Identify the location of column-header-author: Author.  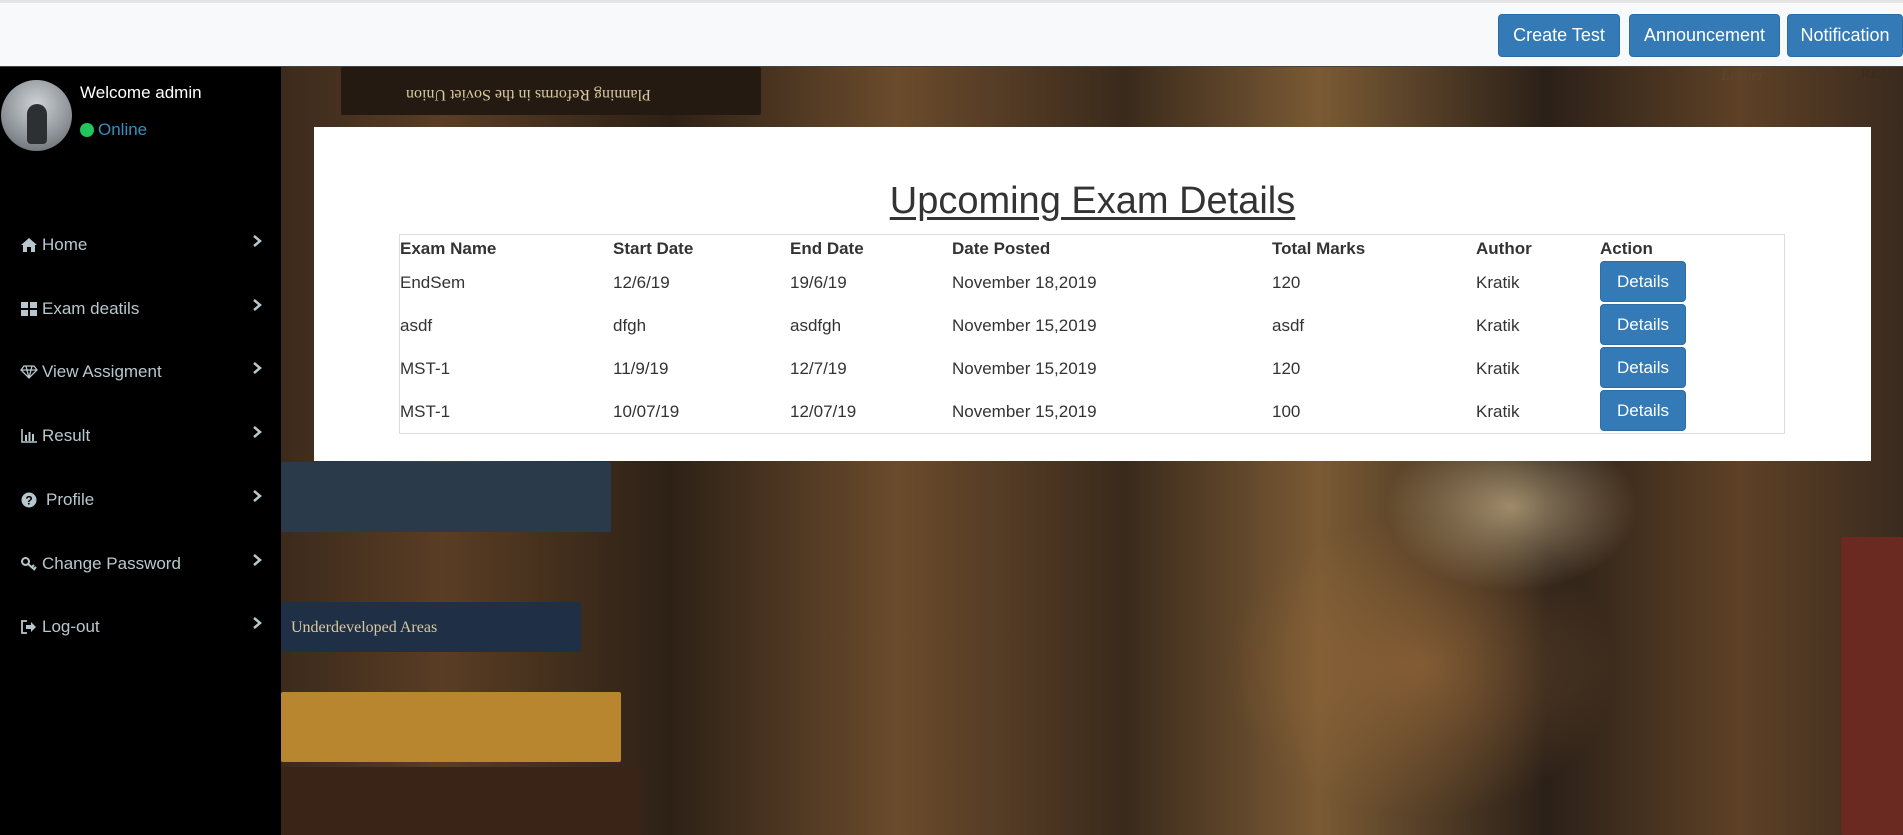
(1504, 248).